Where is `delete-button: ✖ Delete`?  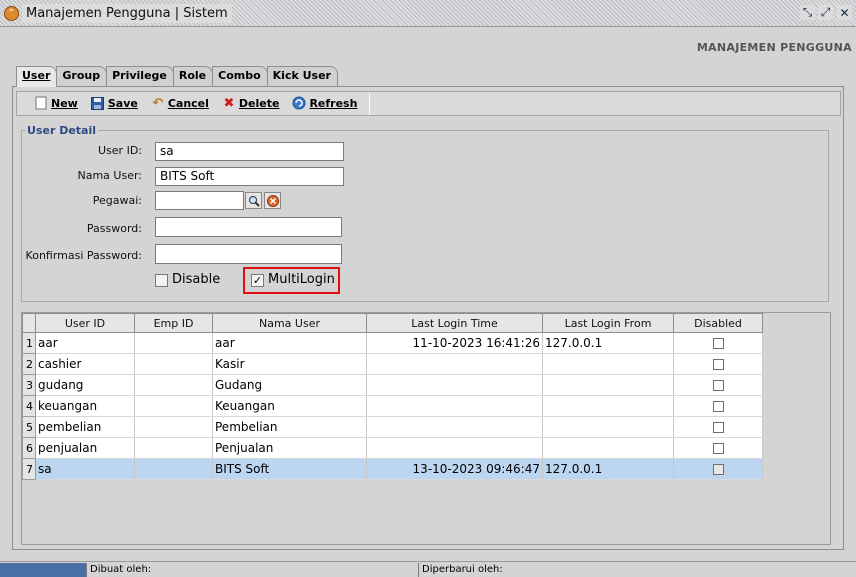 delete-button: ✖ Delete is located at coordinates (252, 103).